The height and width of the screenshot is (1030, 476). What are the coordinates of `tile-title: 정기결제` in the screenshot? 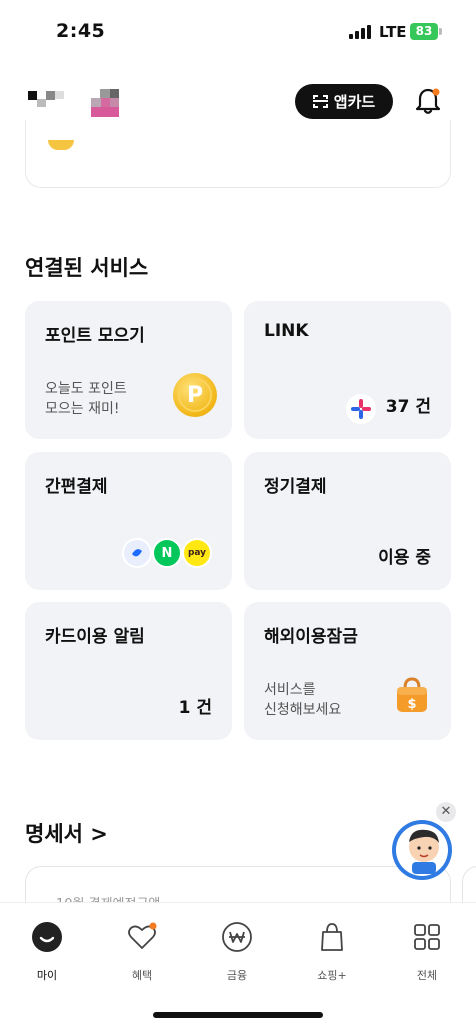 It's located at (295, 487).